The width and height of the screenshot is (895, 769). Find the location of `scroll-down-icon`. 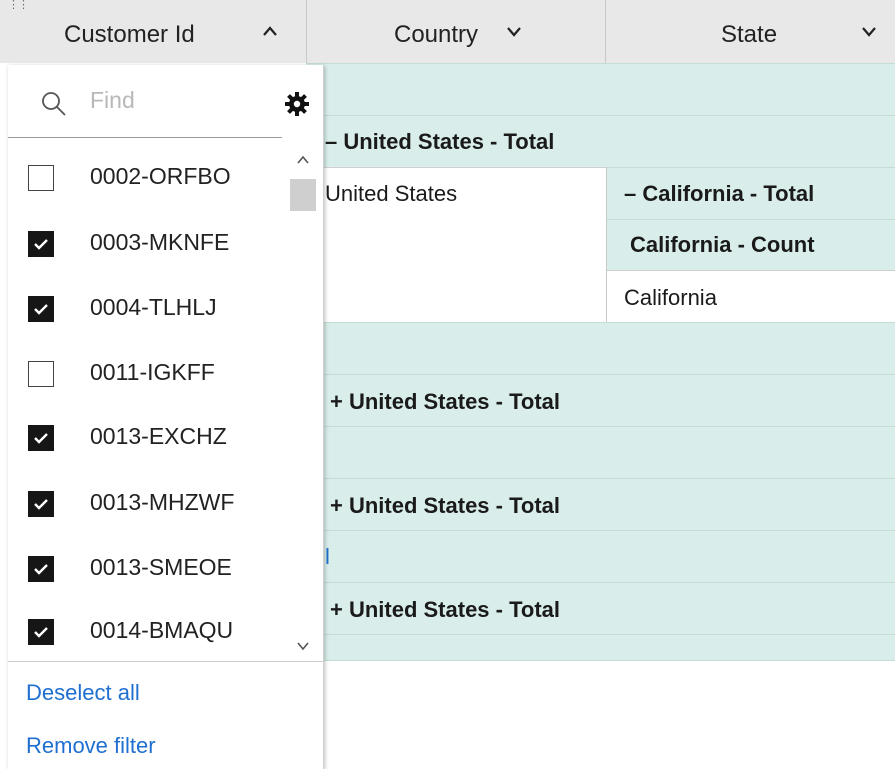

scroll-down-icon is located at coordinates (303, 646).